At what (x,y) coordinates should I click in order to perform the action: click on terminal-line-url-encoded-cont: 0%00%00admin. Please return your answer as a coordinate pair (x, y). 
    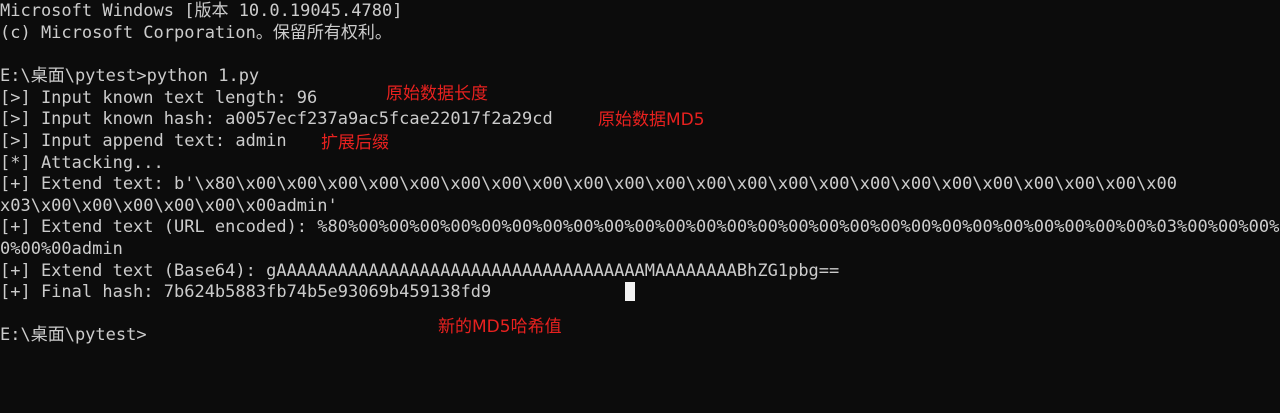
    Looking at the image, I should click on (61, 249).